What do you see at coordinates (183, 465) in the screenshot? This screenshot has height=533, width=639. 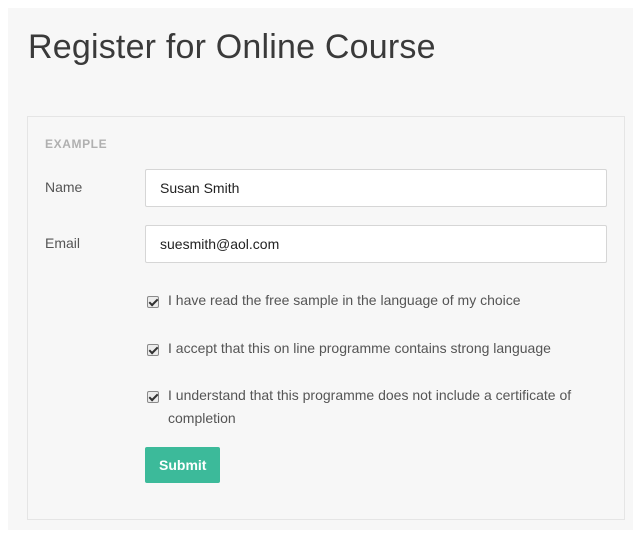 I see `submit-button: Submit` at bounding box center [183, 465].